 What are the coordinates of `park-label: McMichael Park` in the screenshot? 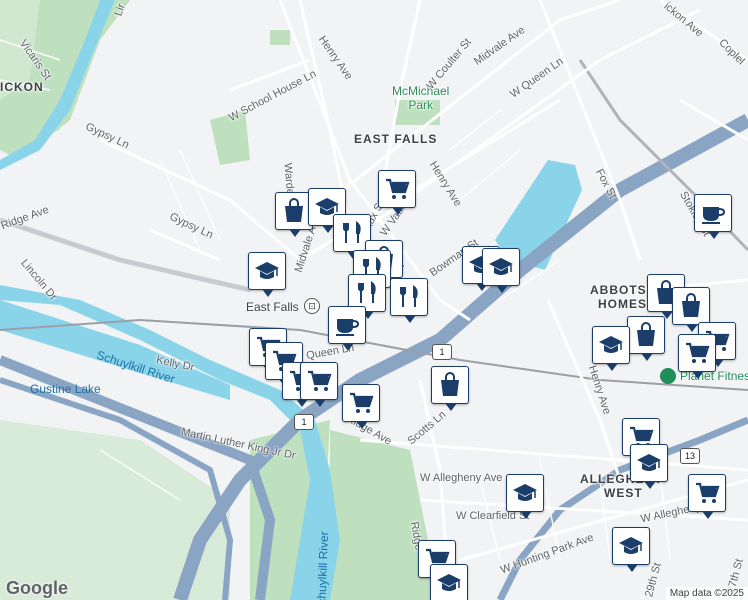 It's located at (421, 98).